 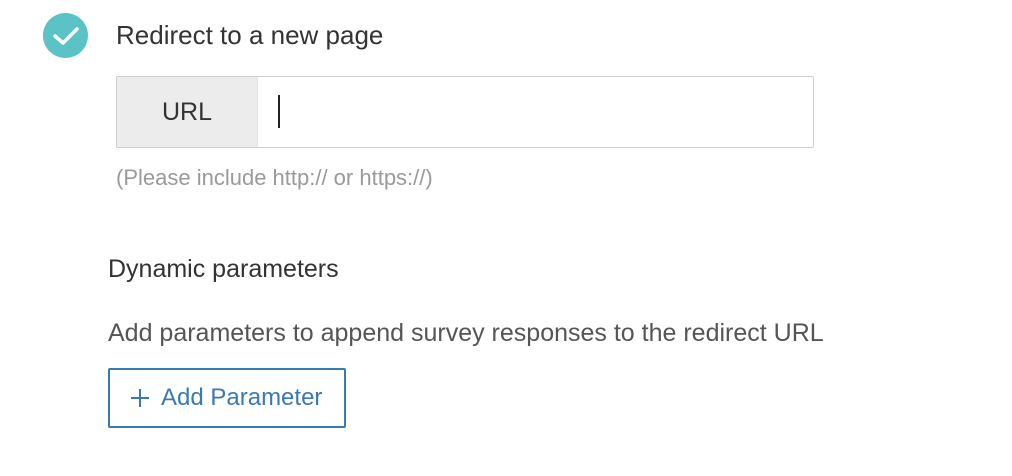 I want to click on text-caret, so click(x=279, y=111).